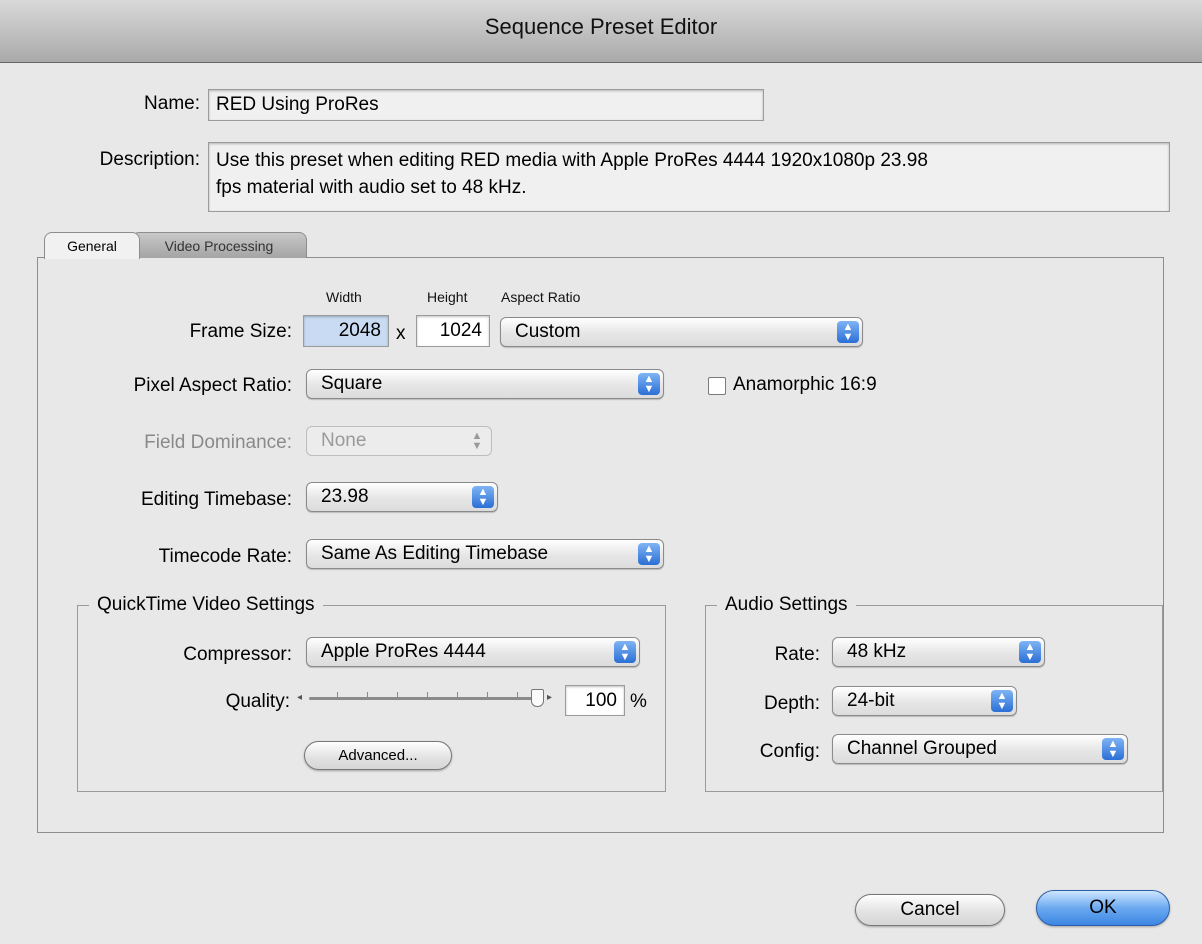 This screenshot has height=944, width=1202. Describe the element at coordinates (346, 331) in the screenshot. I see `frame-width-field: 2048` at that location.